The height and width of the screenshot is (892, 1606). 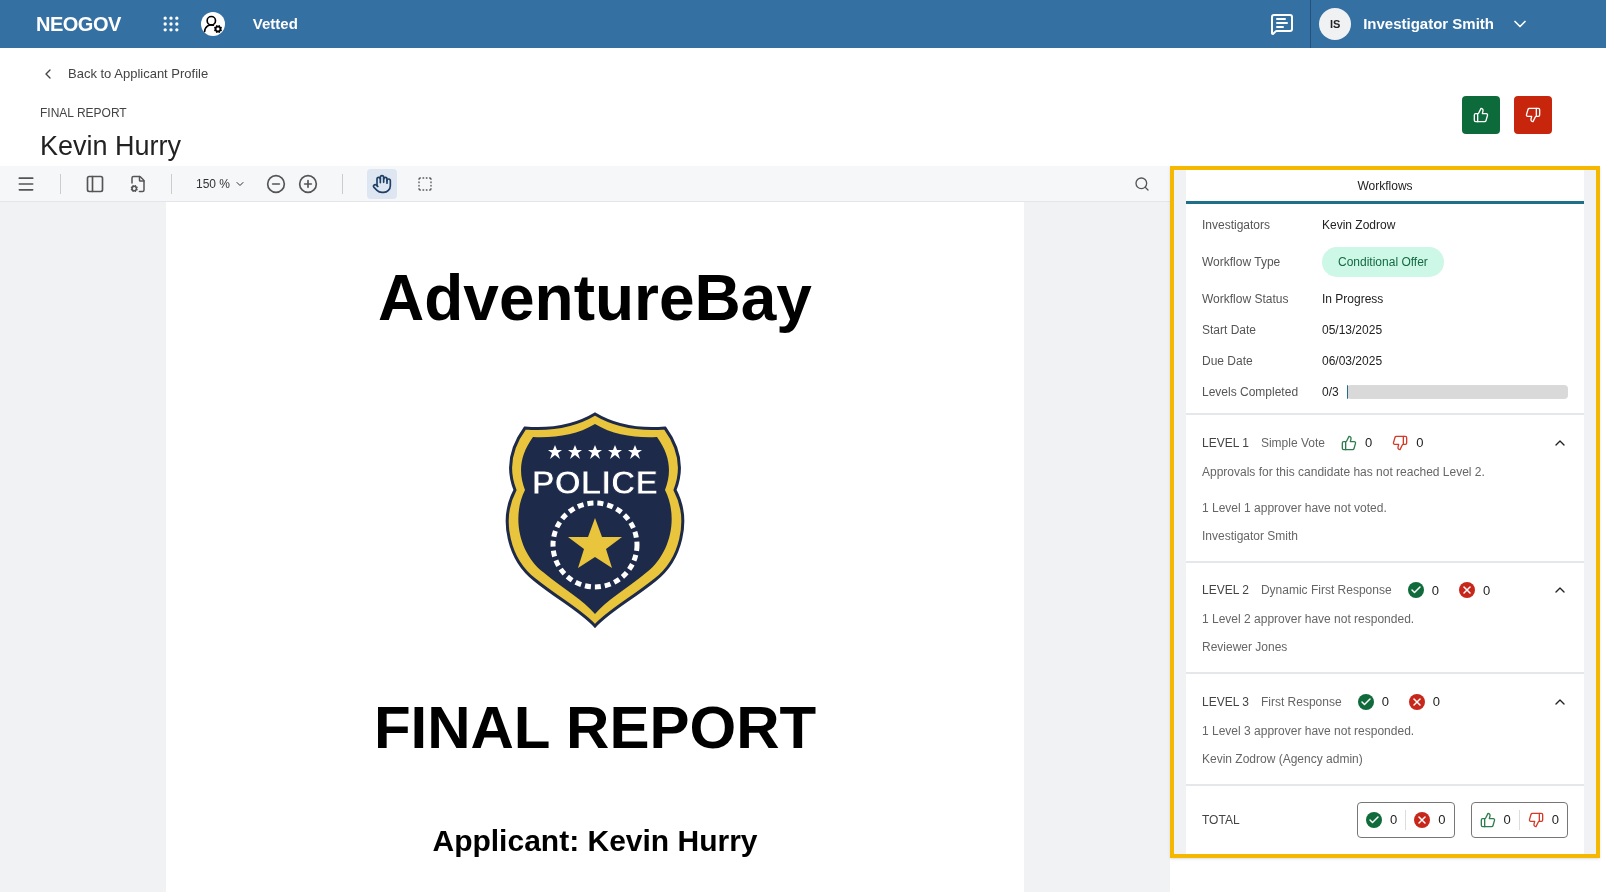 What do you see at coordinates (1295, 508) in the screenshot?
I see `level-note: 1 Level 1 approver have not voted.` at bounding box center [1295, 508].